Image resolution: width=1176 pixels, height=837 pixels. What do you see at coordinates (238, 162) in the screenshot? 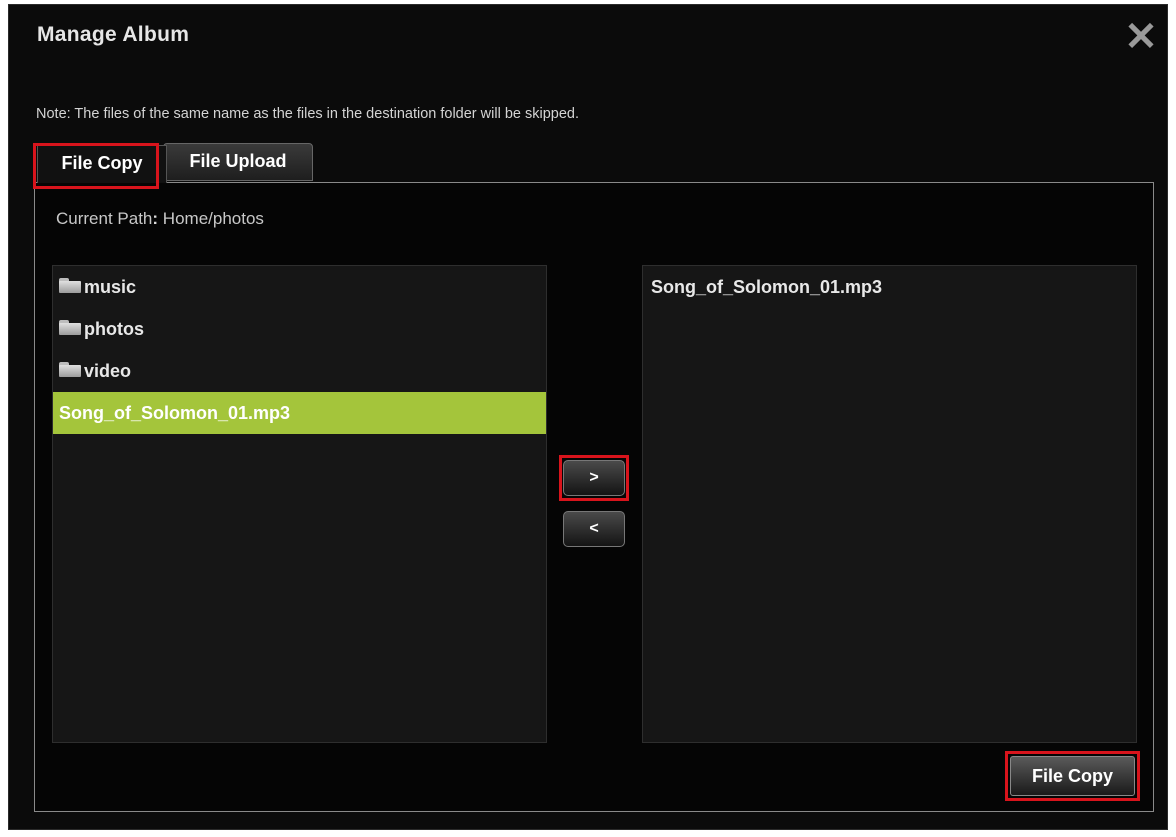
I see `tab-file-upload: File Upload` at bounding box center [238, 162].